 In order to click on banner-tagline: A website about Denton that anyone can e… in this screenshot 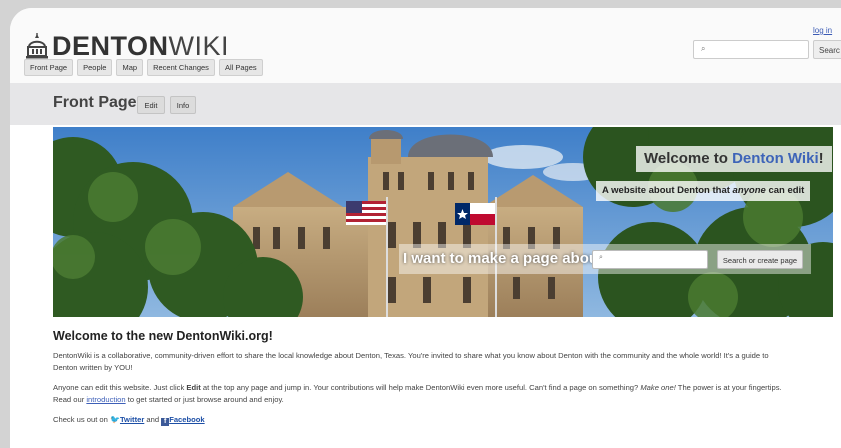, I will do `click(703, 191)`.